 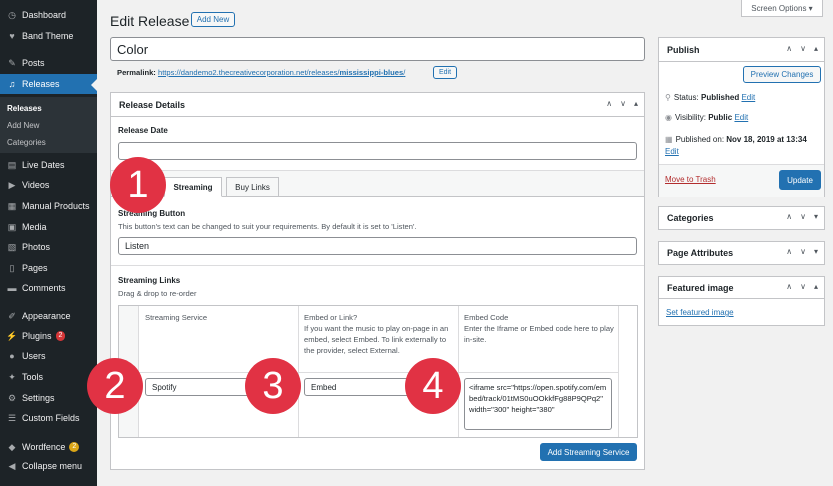 I want to click on sidebar-item-comments: ▬ Comments, so click(x=48, y=288).